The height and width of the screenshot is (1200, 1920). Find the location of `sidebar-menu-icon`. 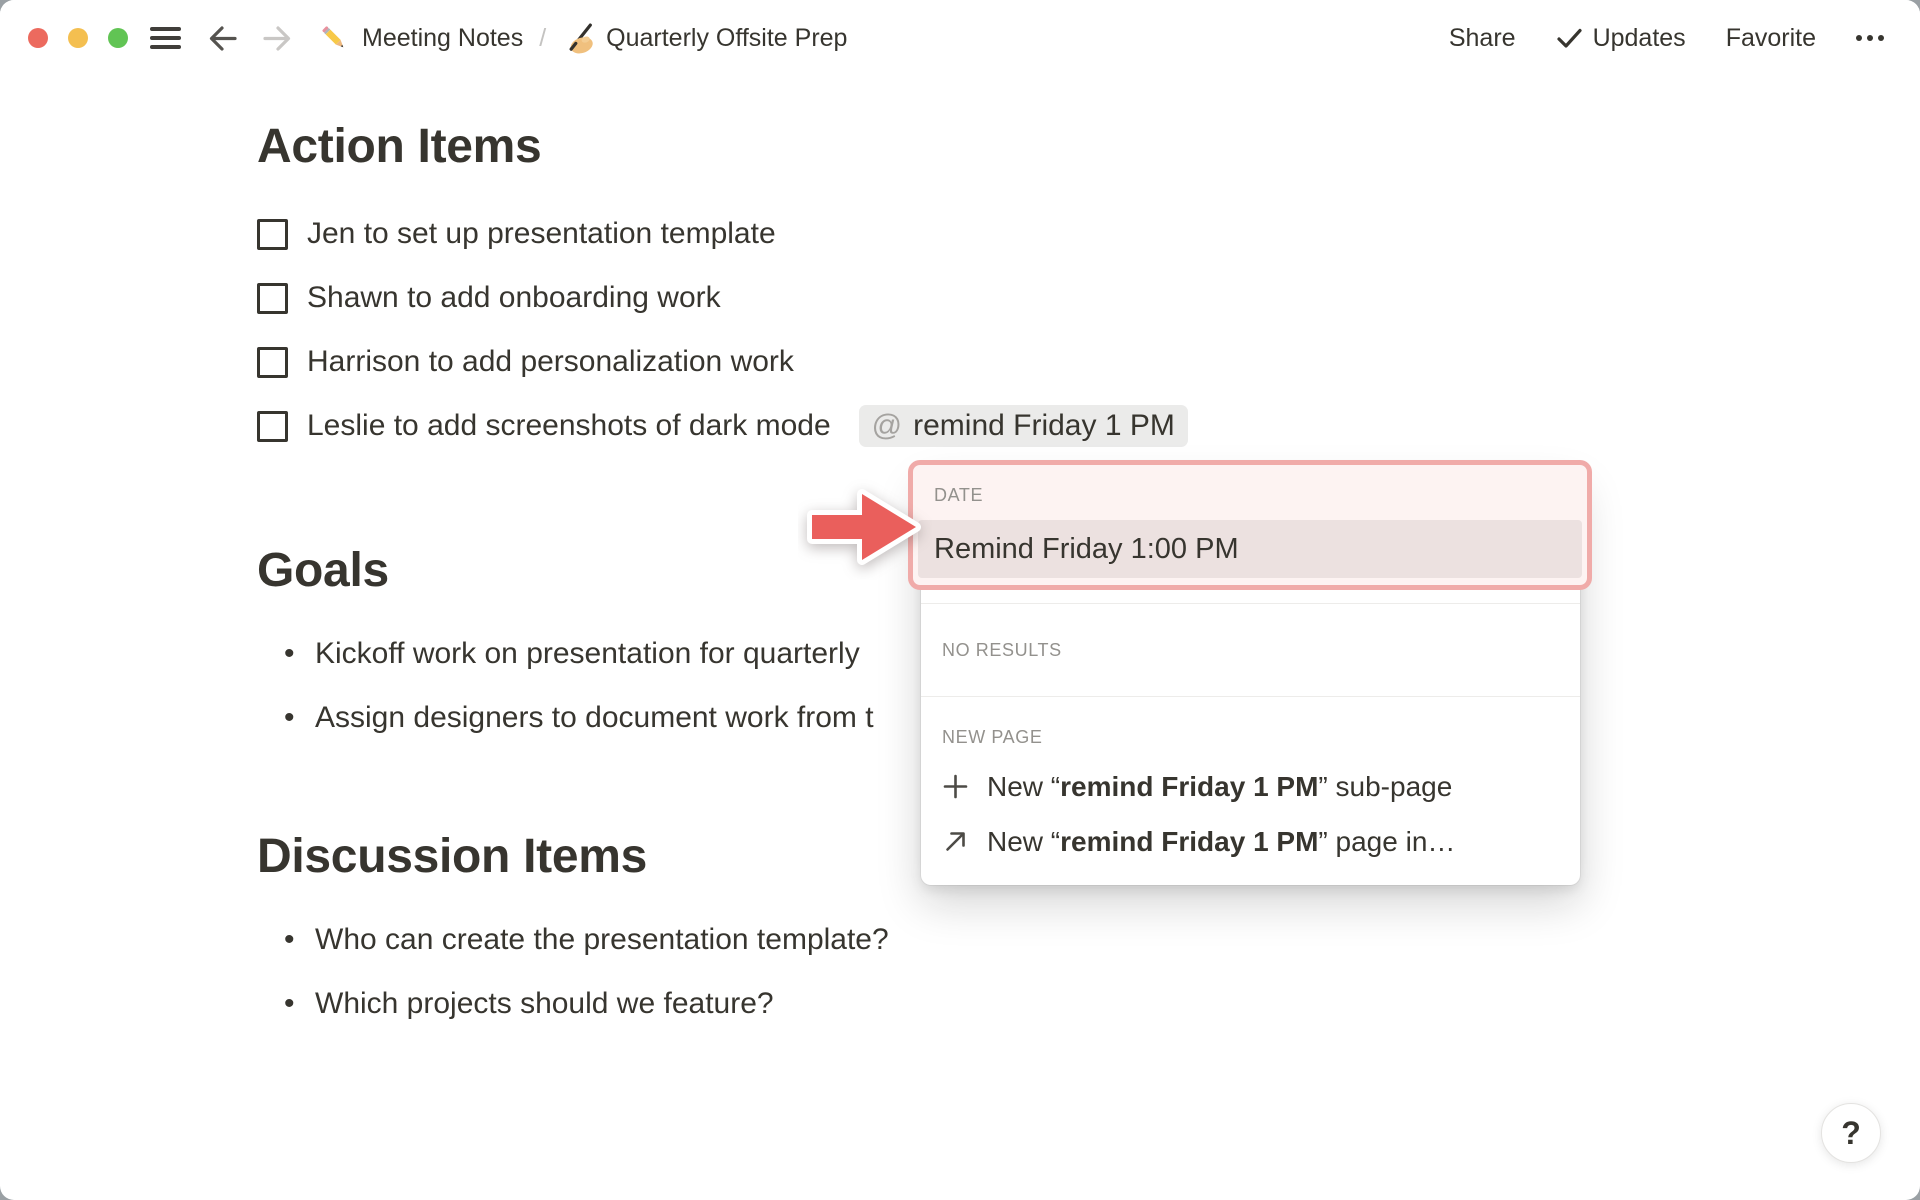

sidebar-menu-icon is located at coordinates (165, 38).